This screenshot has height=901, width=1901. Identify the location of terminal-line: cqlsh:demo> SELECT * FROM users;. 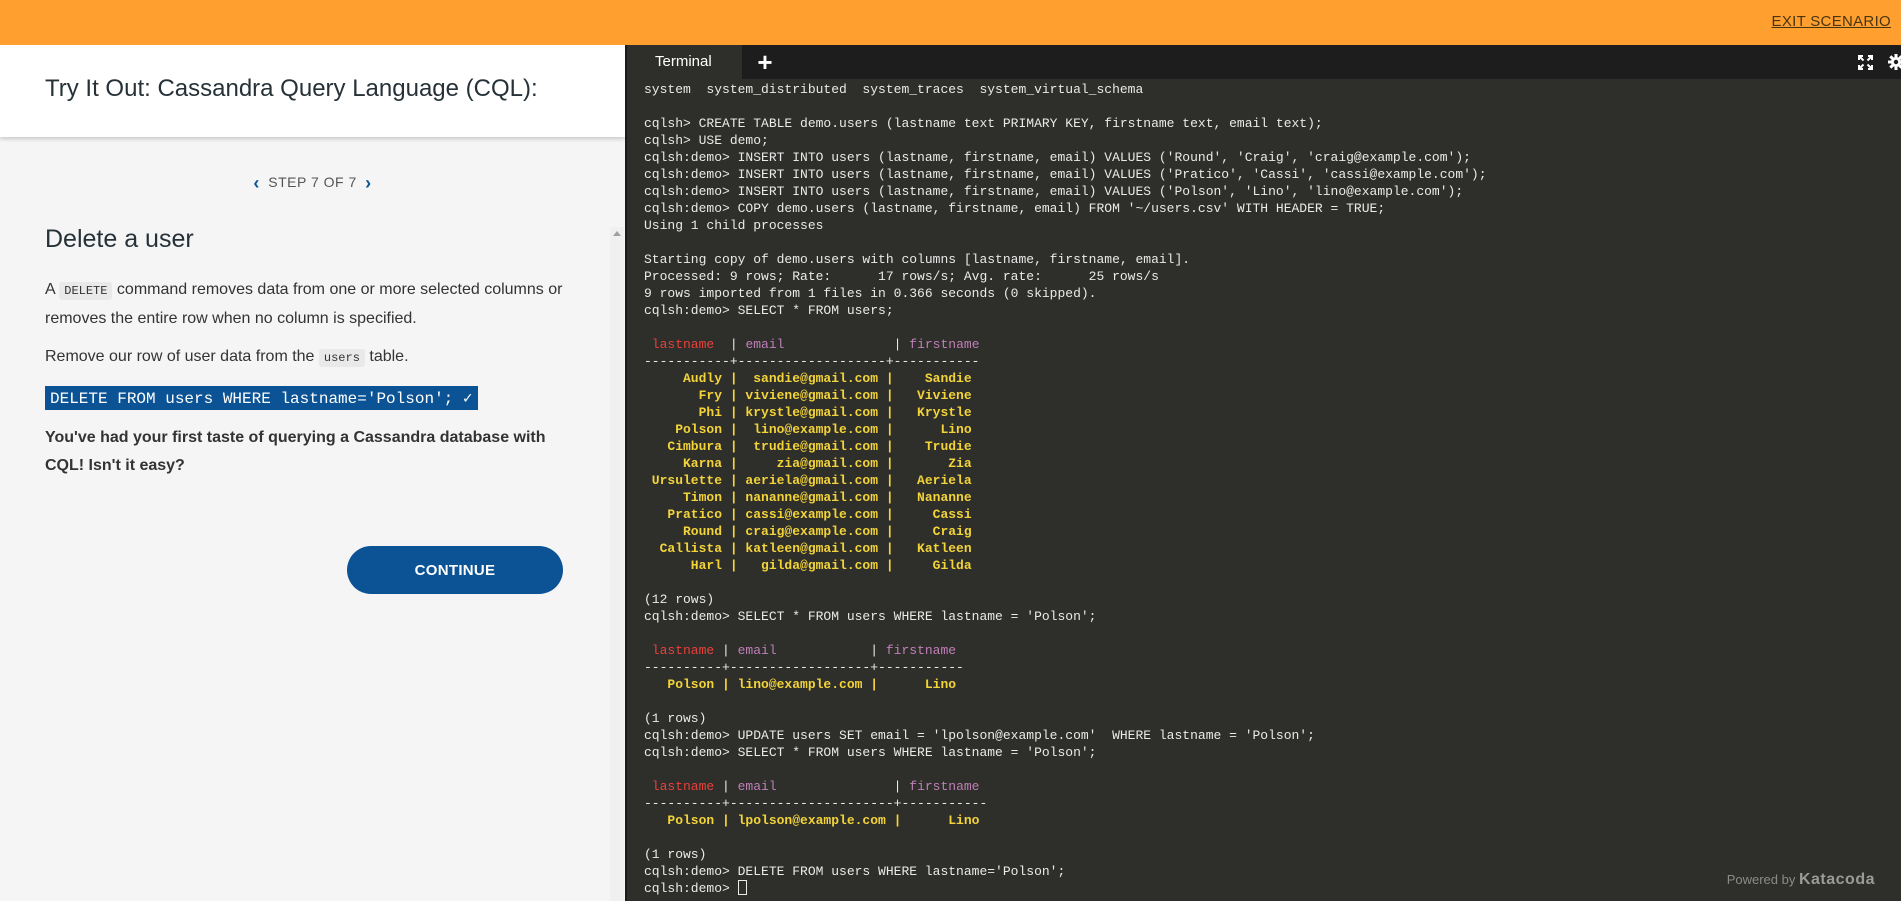
(1065, 310).